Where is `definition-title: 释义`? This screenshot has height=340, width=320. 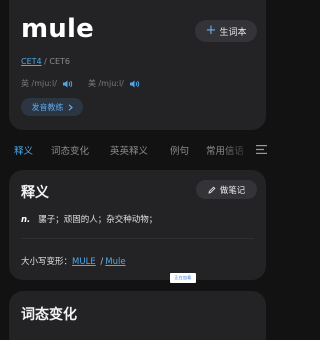
definition-title: 释义 is located at coordinates (35, 193).